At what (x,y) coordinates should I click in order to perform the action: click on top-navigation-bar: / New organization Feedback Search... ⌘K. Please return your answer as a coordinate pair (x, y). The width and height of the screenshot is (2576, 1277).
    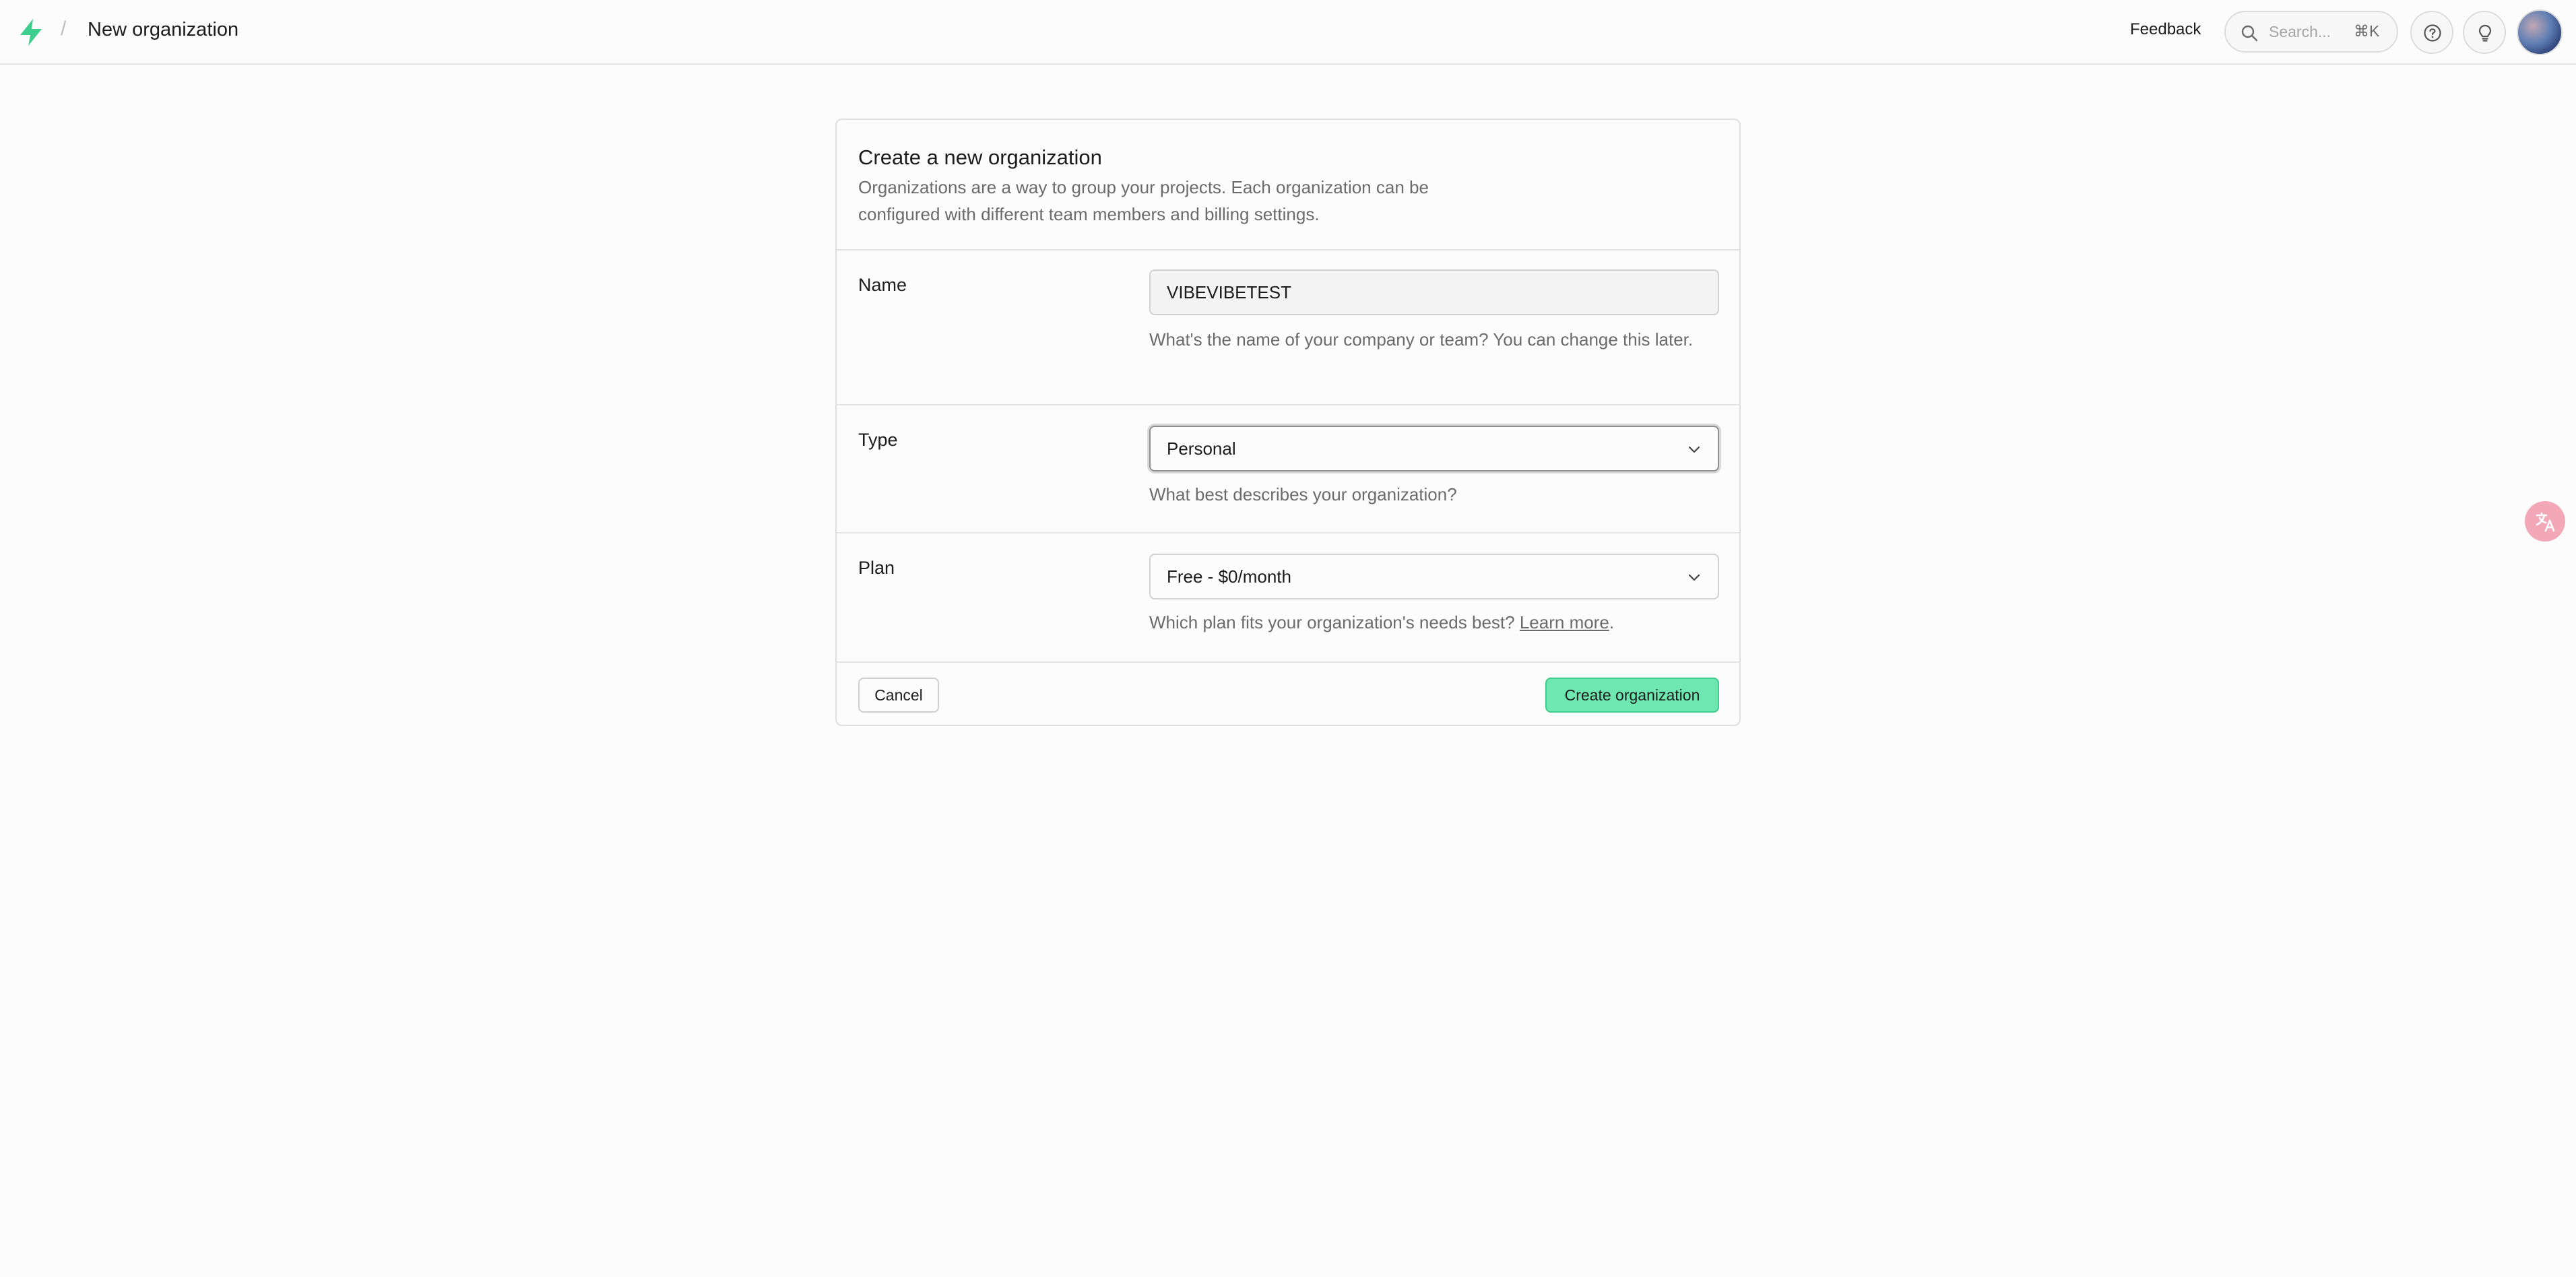
    Looking at the image, I should click on (1288, 32).